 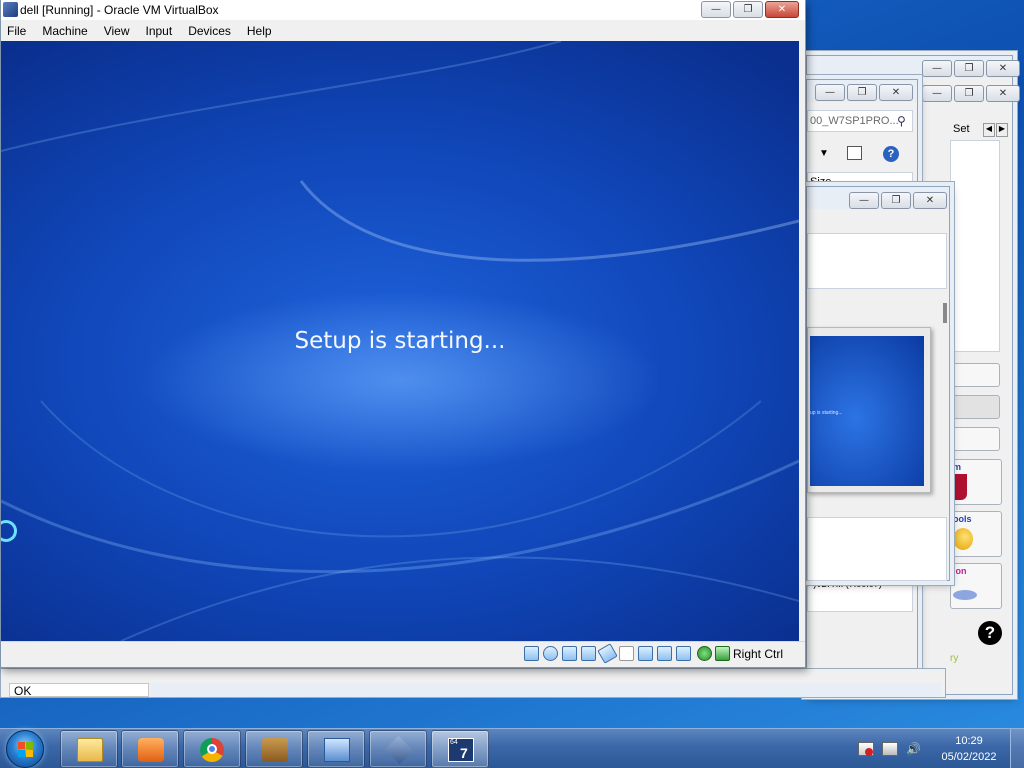 I want to click on chrome-icon-center, so click(x=212, y=749).